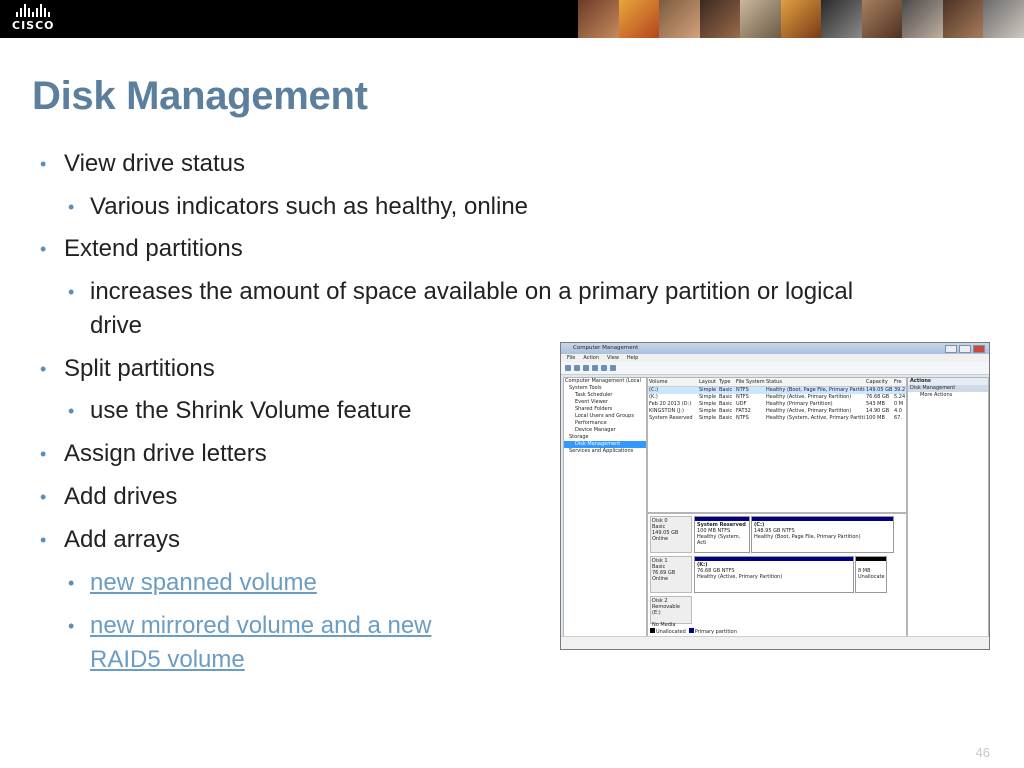  Describe the element at coordinates (979, 349) in the screenshot. I see `close-icon` at that location.